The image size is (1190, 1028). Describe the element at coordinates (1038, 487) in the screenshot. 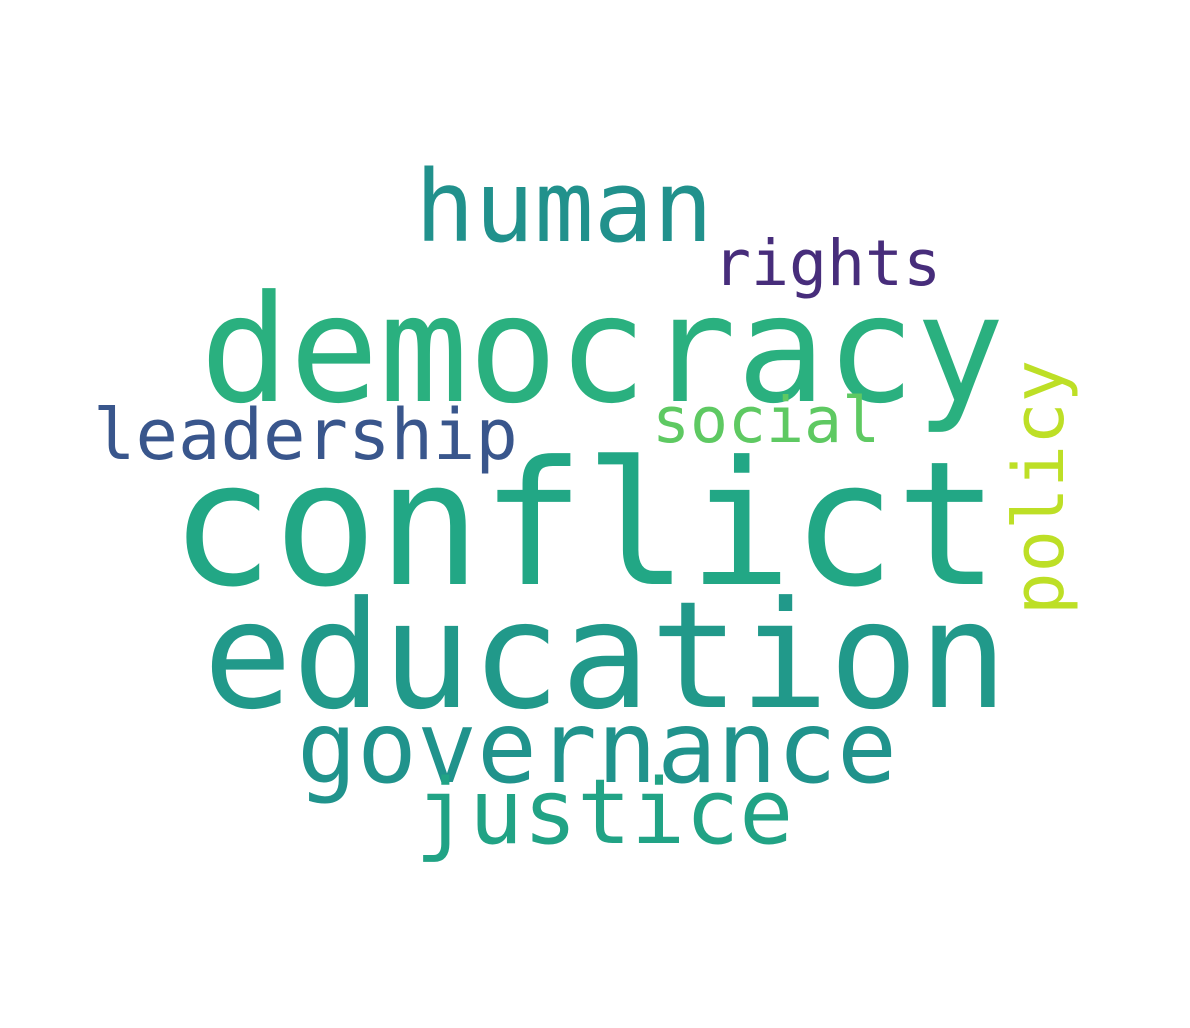

I see `word-policy: policy` at that location.